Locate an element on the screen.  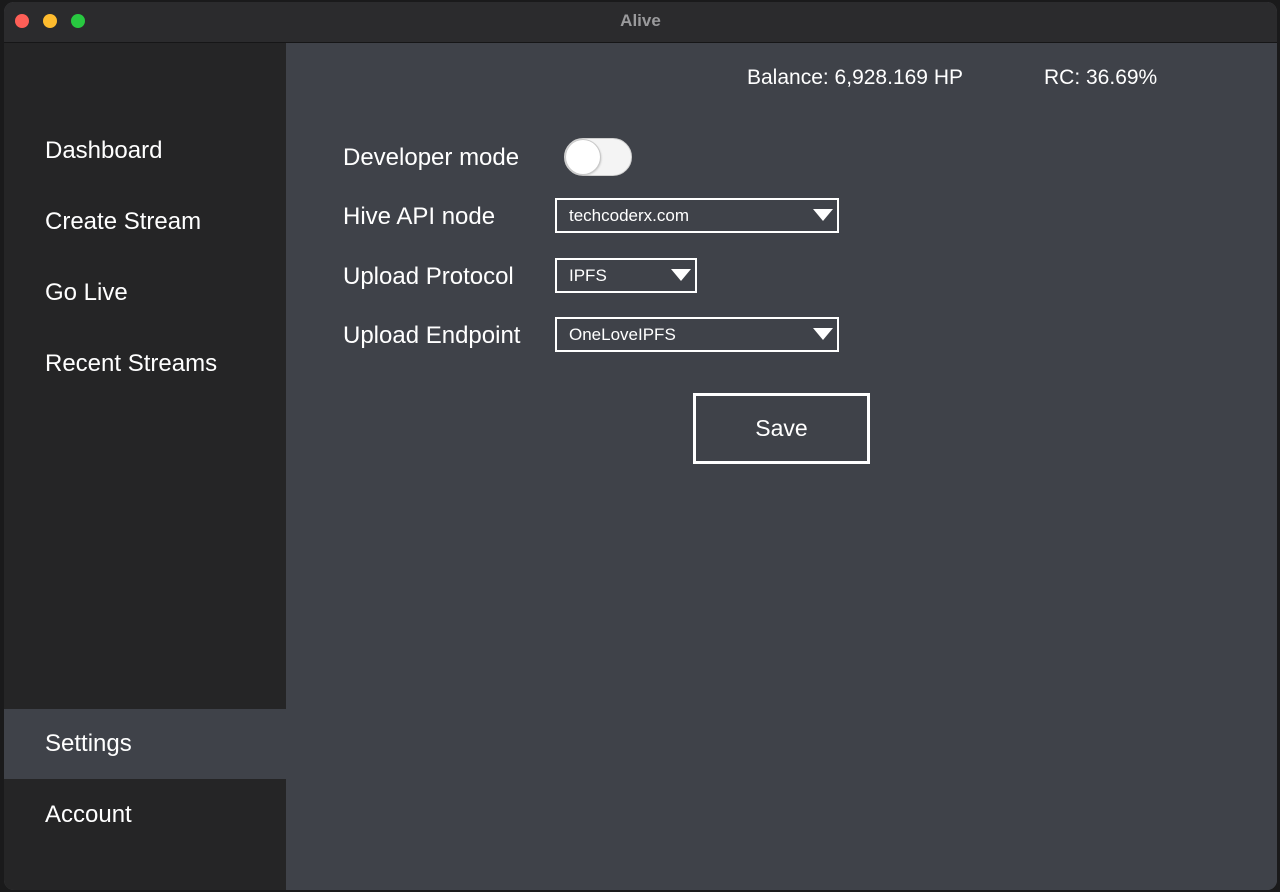
hive-api-node-value: techcoderx.com is located at coordinates (629, 215).